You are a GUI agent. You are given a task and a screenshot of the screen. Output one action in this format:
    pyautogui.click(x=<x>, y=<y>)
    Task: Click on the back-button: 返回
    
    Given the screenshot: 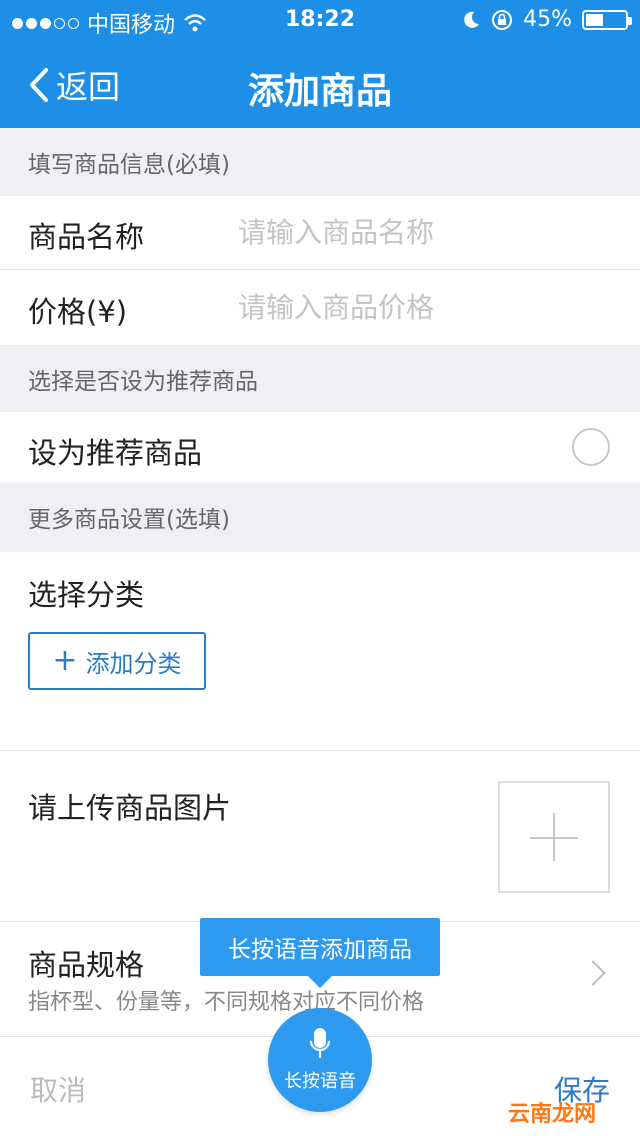 What is the action you would take?
    pyautogui.click(x=74, y=85)
    